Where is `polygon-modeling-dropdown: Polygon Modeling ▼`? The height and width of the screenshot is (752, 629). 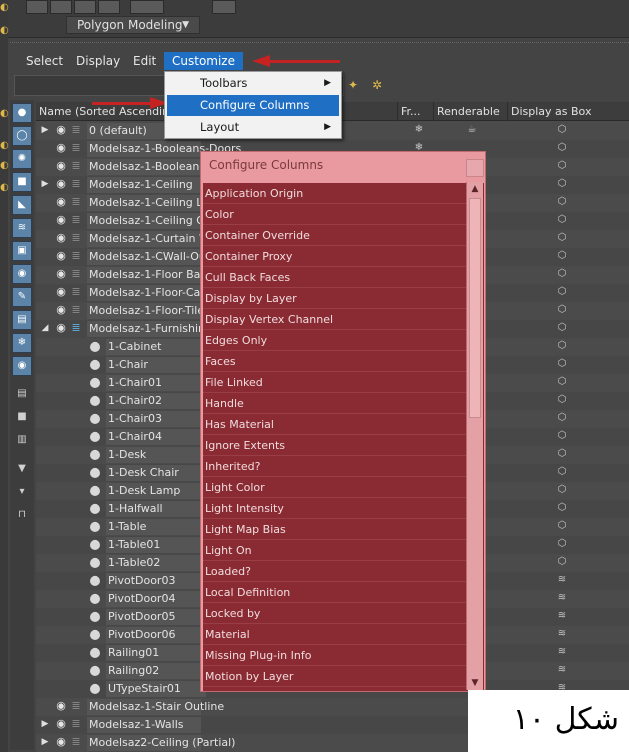
polygon-modeling-dropdown: Polygon Modeling ▼ is located at coordinates (133, 25).